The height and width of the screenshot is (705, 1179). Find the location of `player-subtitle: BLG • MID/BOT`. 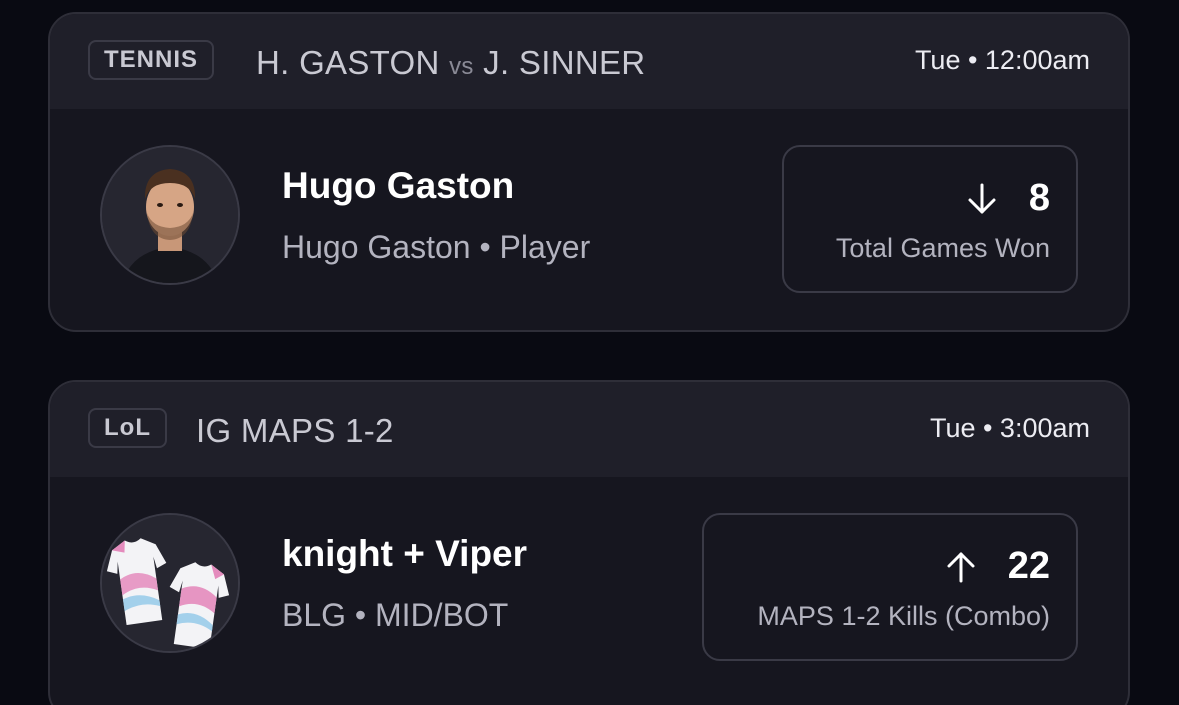

player-subtitle: BLG • MID/BOT is located at coordinates (395, 615).